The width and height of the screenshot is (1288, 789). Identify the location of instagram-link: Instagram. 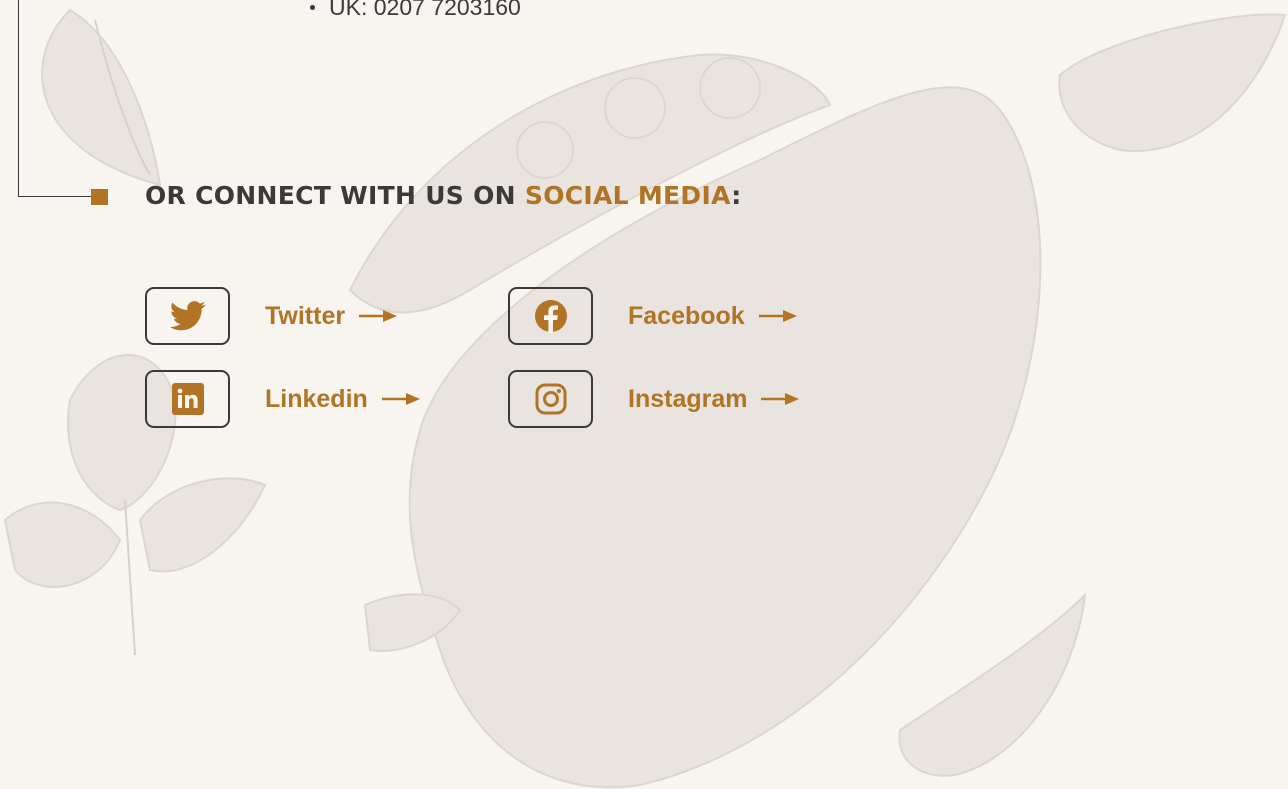
(654, 399).